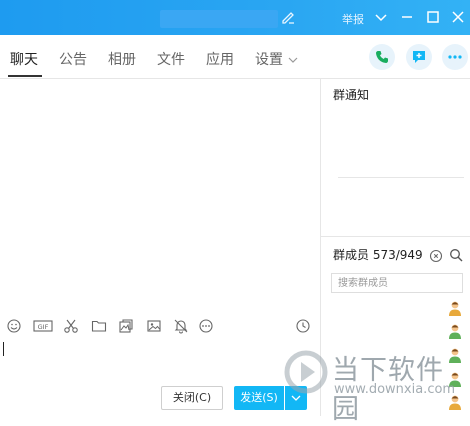 This screenshot has height=426, width=470. I want to click on group-name-field, so click(219, 19).